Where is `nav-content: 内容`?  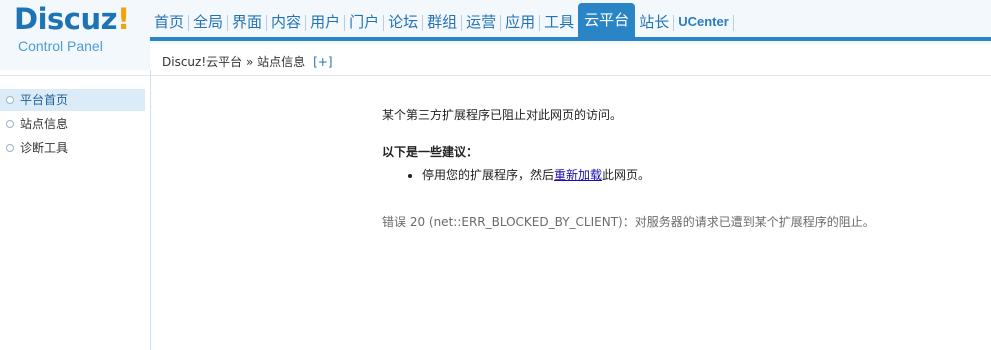
nav-content: 内容 is located at coordinates (286, 23).